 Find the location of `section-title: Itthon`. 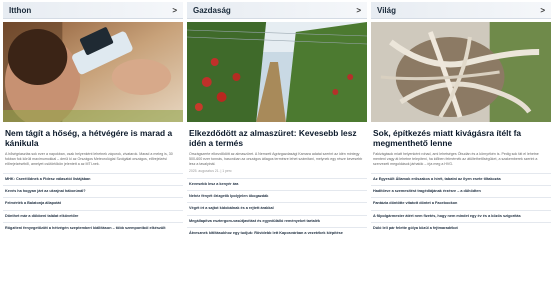

section-title: Itthon is located at coordinates (20, 10).